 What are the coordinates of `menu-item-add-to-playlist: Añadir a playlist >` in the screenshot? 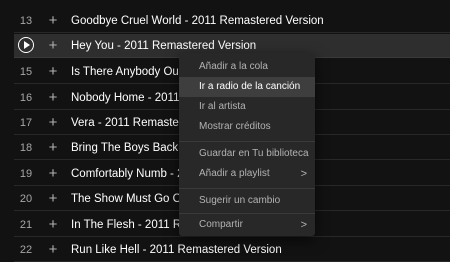 It's located at (247, 174).